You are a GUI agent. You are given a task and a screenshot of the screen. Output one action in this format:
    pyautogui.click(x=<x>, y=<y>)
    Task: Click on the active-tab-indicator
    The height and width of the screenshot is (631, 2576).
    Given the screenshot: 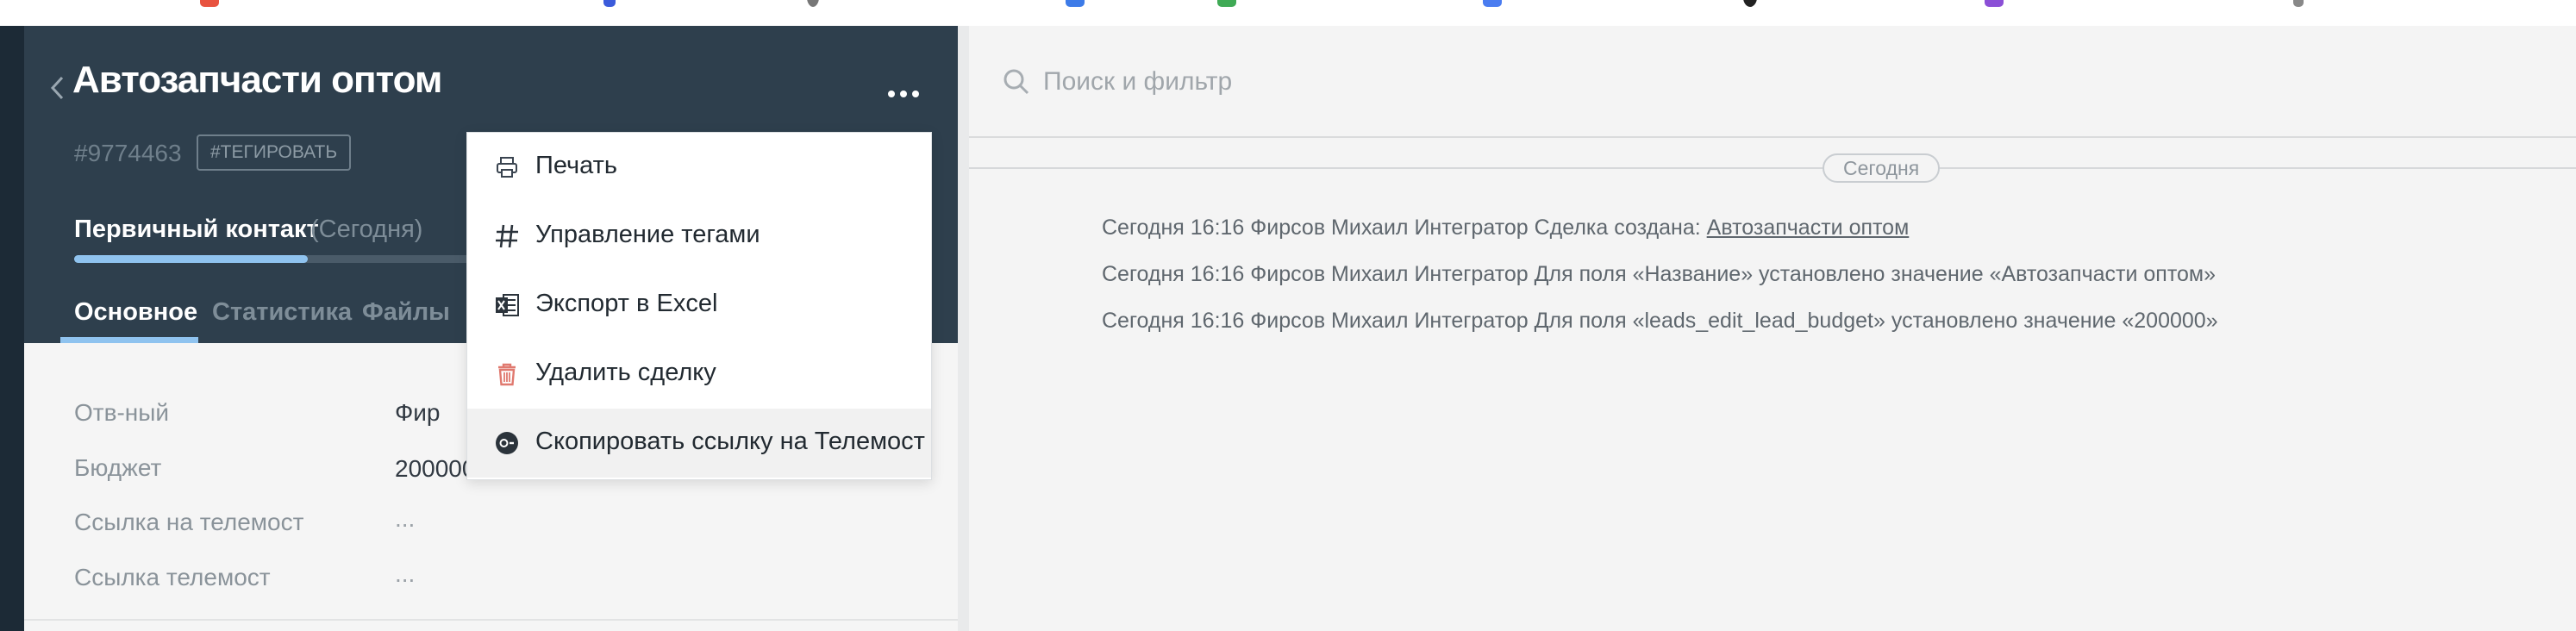 What is the action you would take?
    pyautogui.click(x=129, y=340)
    